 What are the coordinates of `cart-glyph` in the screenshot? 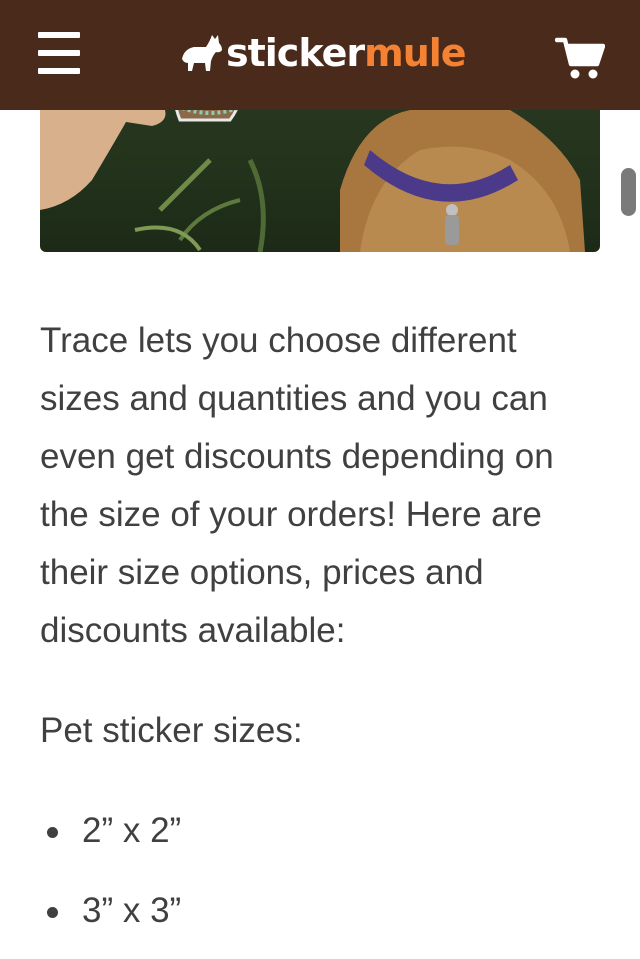 It's located at (580, 58).